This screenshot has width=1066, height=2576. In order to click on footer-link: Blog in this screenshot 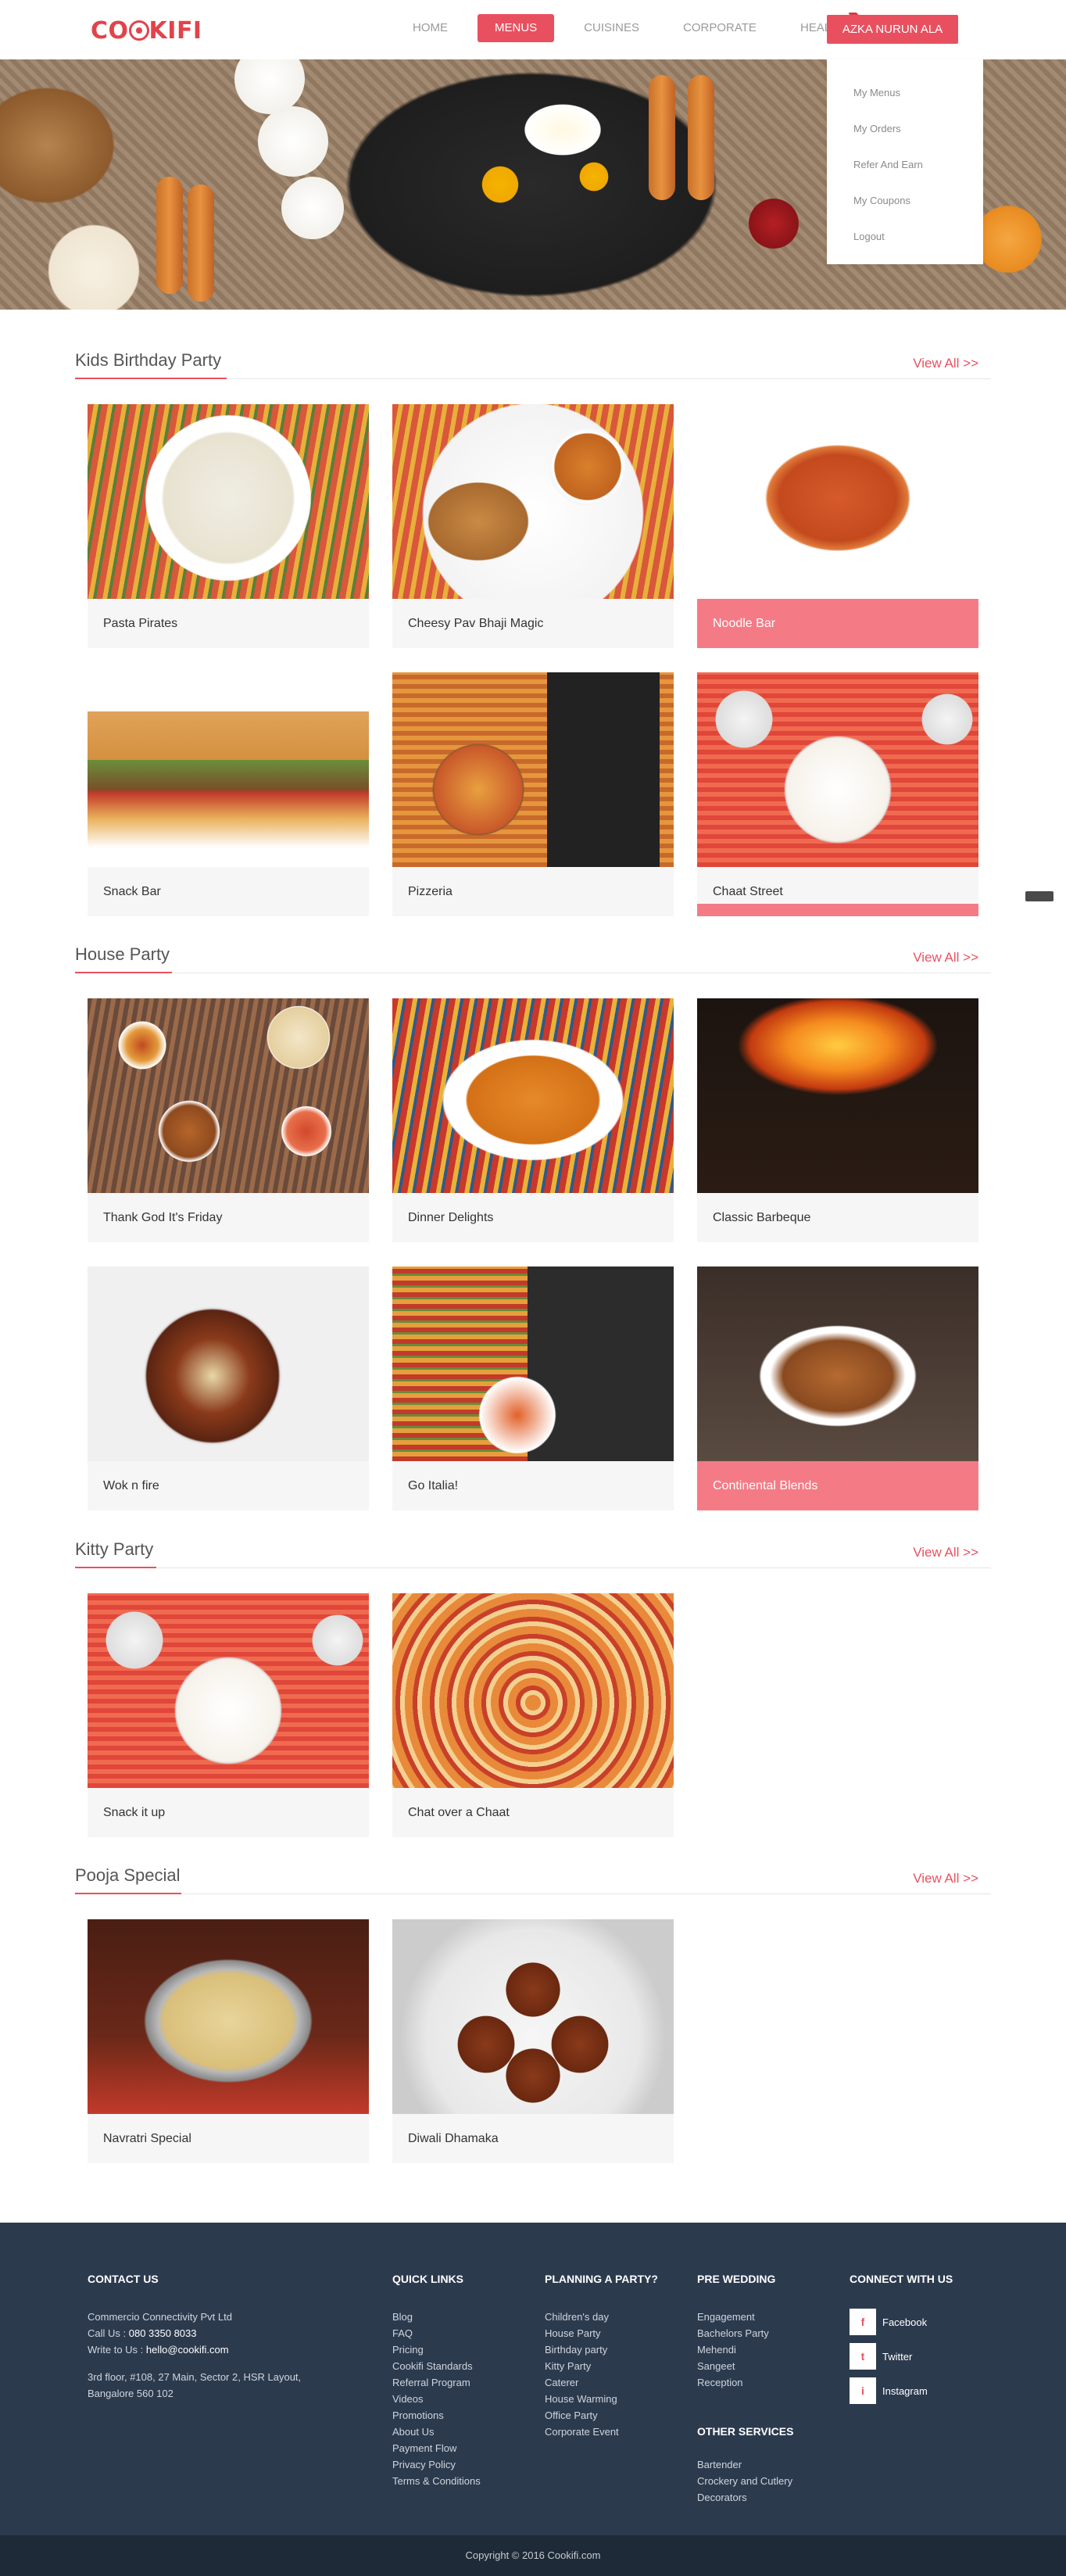, I will do `click(436, 2317)`.